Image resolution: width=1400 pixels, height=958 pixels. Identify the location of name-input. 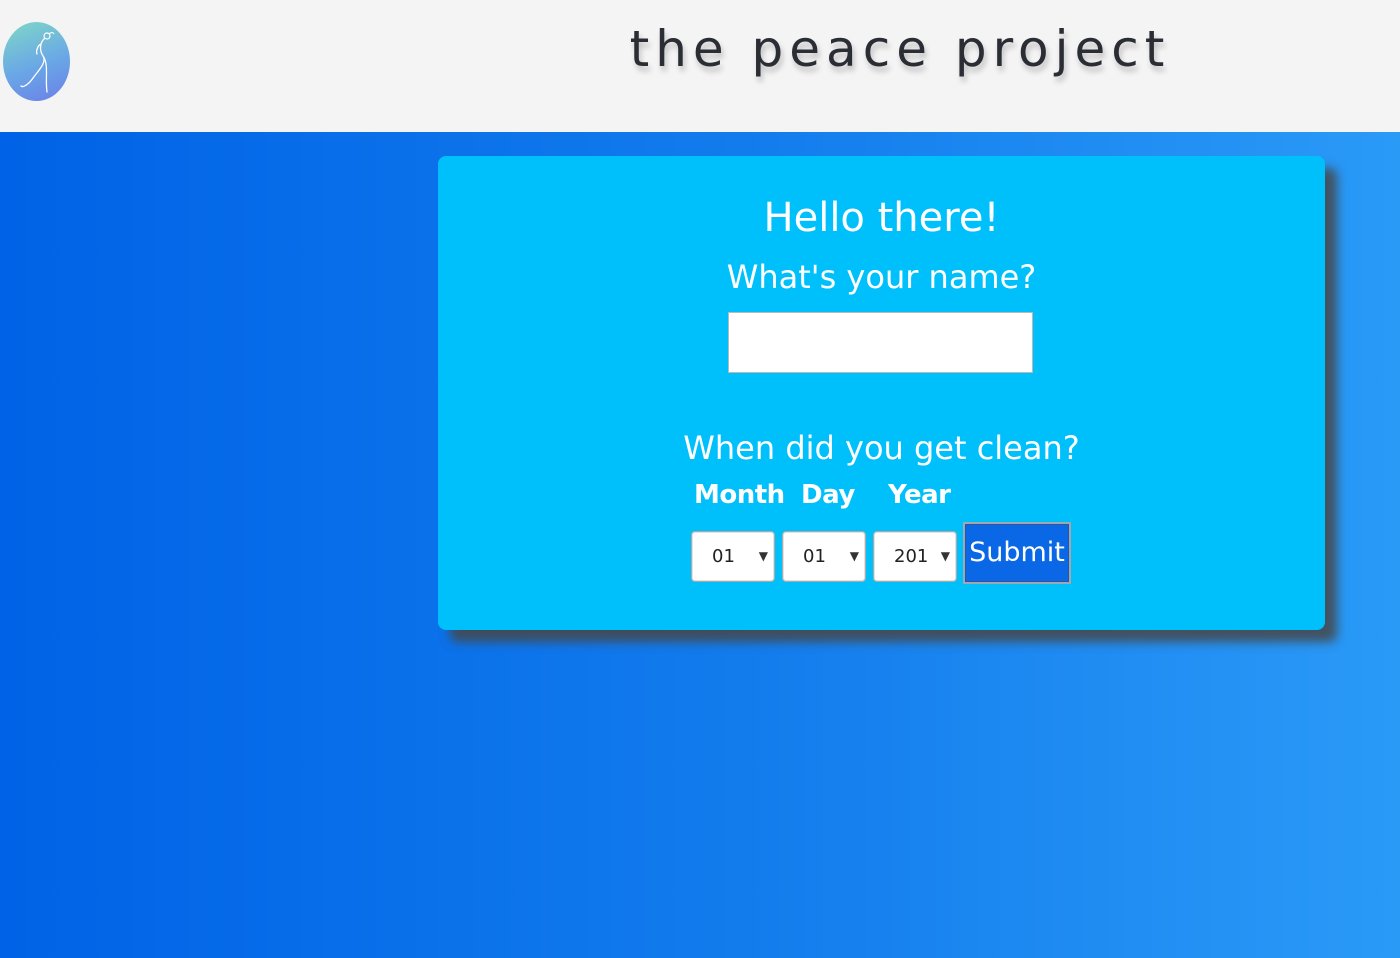
(880, 342).